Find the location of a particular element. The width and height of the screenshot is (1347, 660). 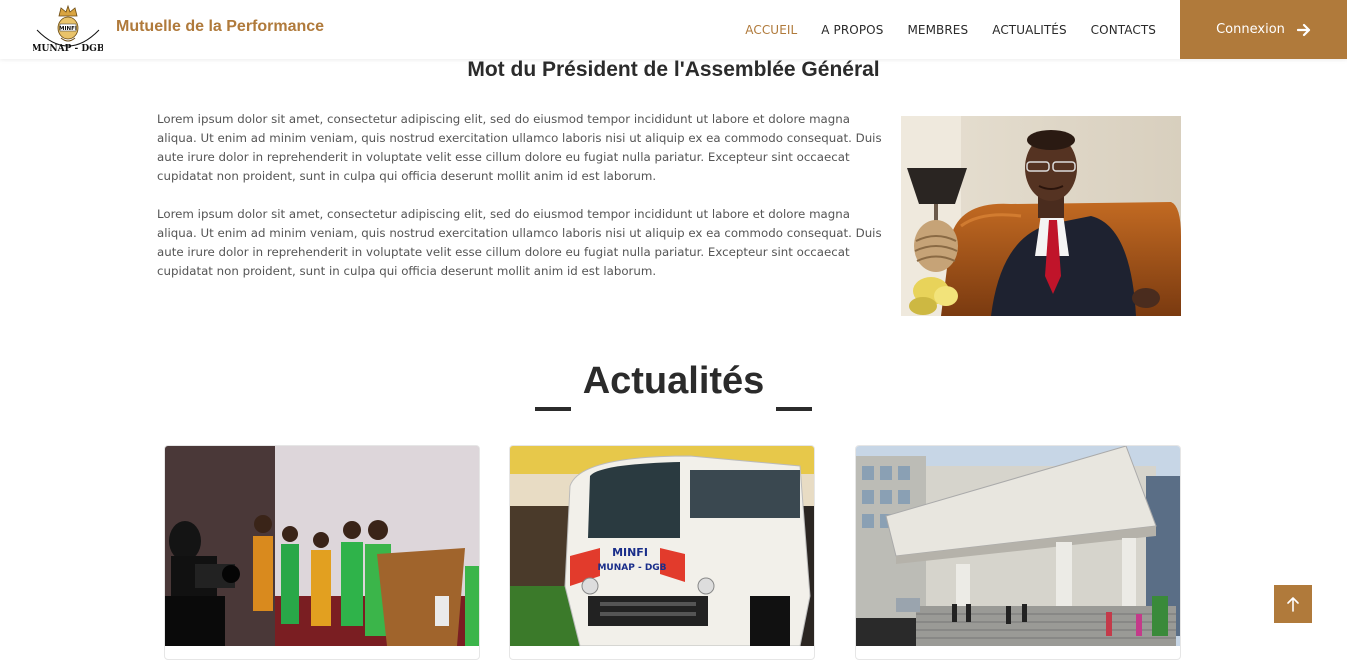

nav-link-accueil: ACCUEIL is located at coordinates (771, 30).